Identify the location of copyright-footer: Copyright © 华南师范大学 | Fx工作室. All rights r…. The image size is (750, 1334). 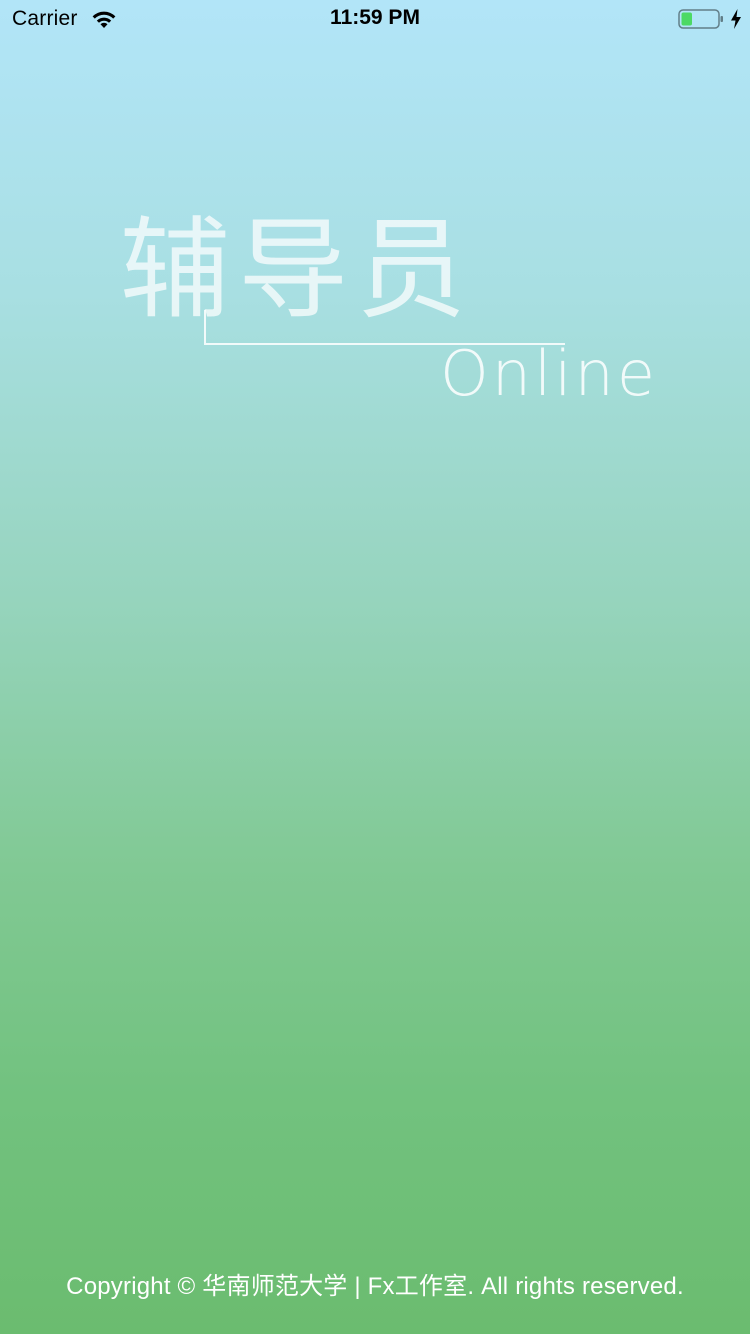
(375, 1286).